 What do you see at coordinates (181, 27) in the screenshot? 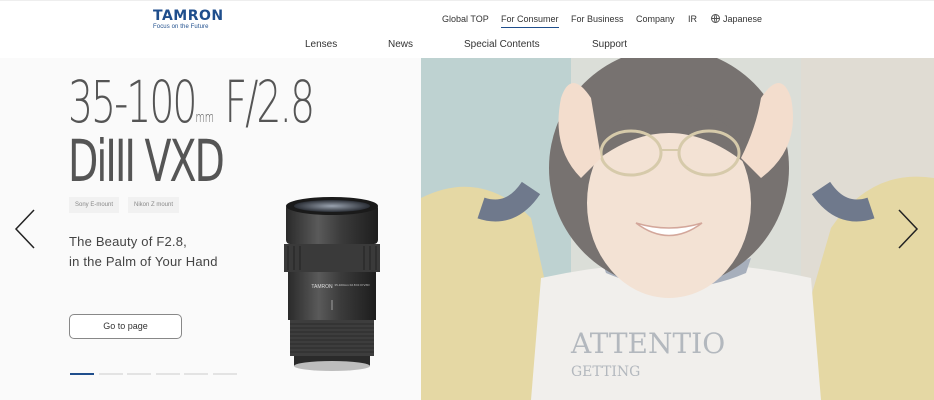
I see `logo-tagline: Focus on the Future` at bounding box center [181, 27].